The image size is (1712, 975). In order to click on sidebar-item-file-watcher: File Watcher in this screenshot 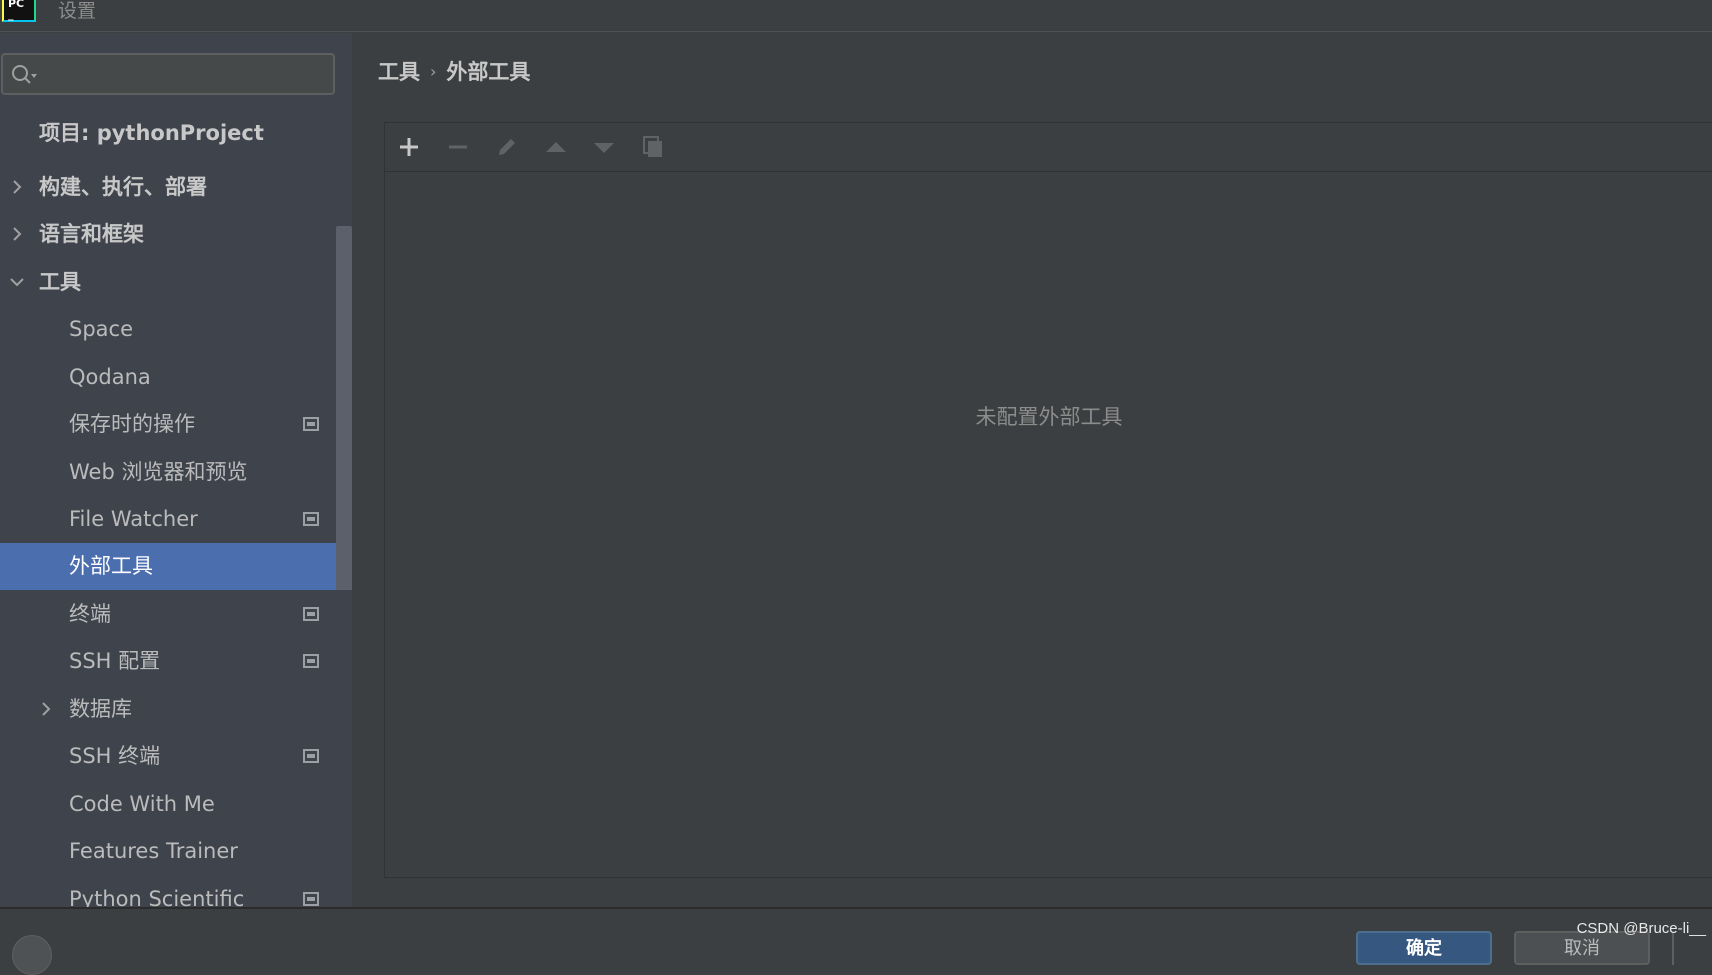, I will do `click(168, 519)`.